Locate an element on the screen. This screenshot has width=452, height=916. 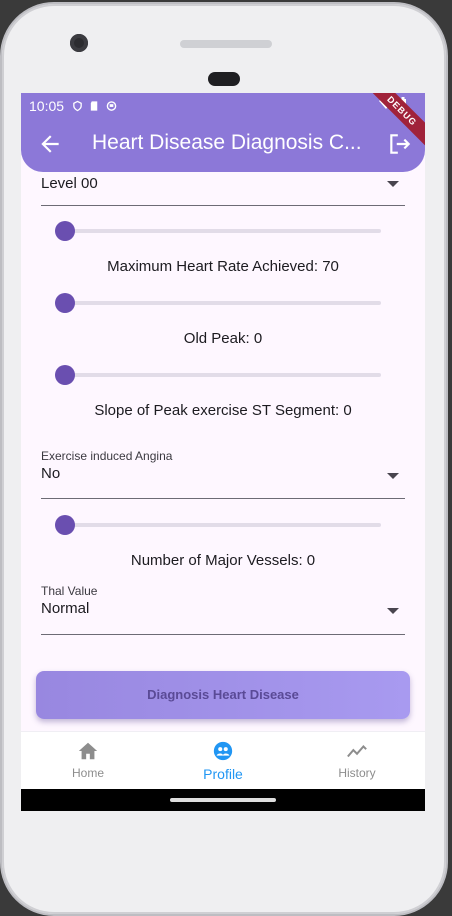
logout-icon is located at coordinates (400, 144).